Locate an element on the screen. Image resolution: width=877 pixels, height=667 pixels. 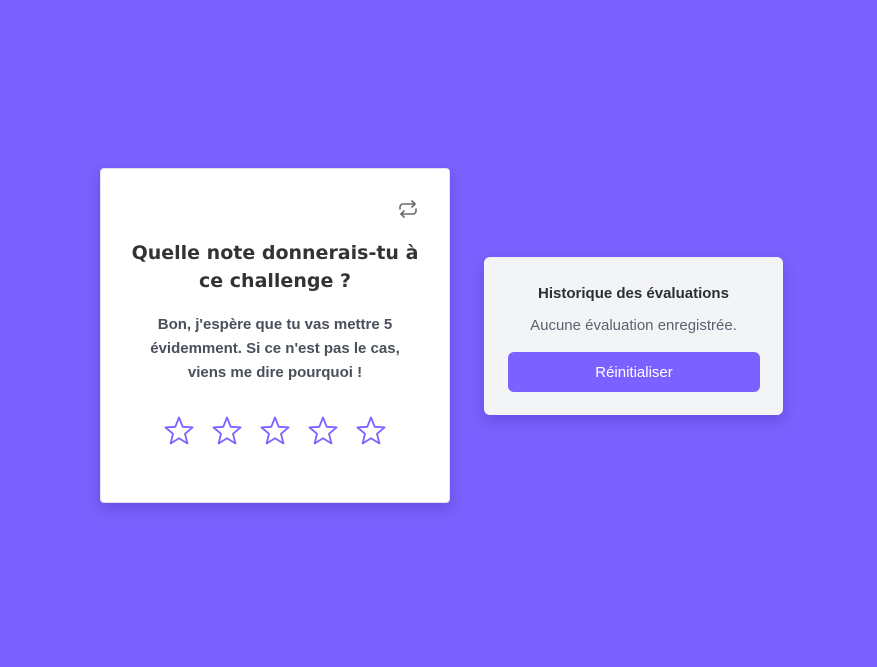
star-rating is located at coordinates (275, 431).